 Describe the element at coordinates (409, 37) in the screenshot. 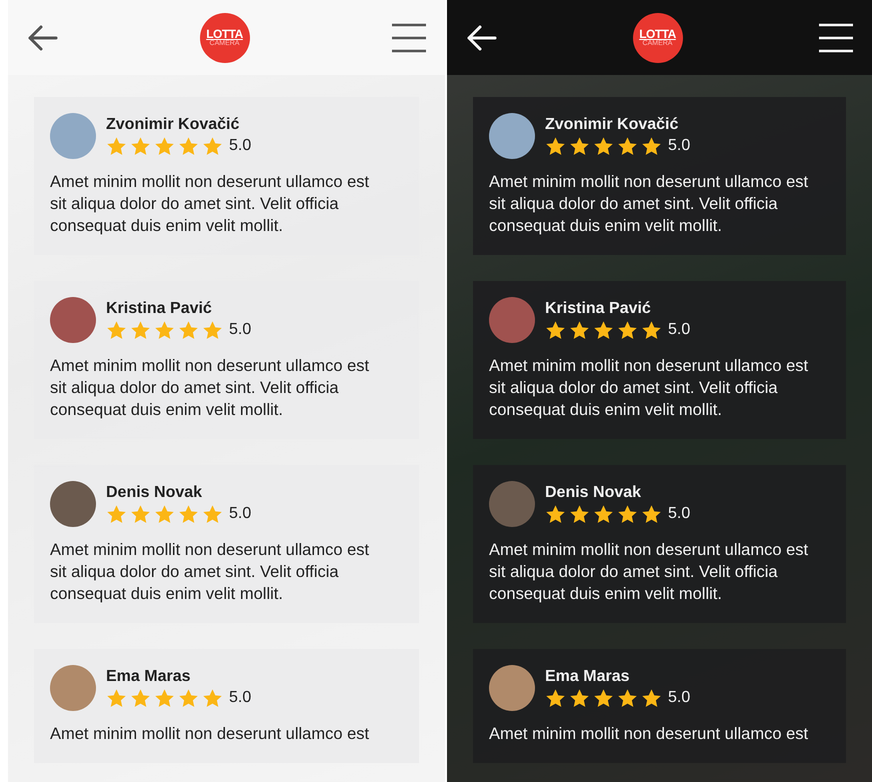

I see `menu-icon` at that location.